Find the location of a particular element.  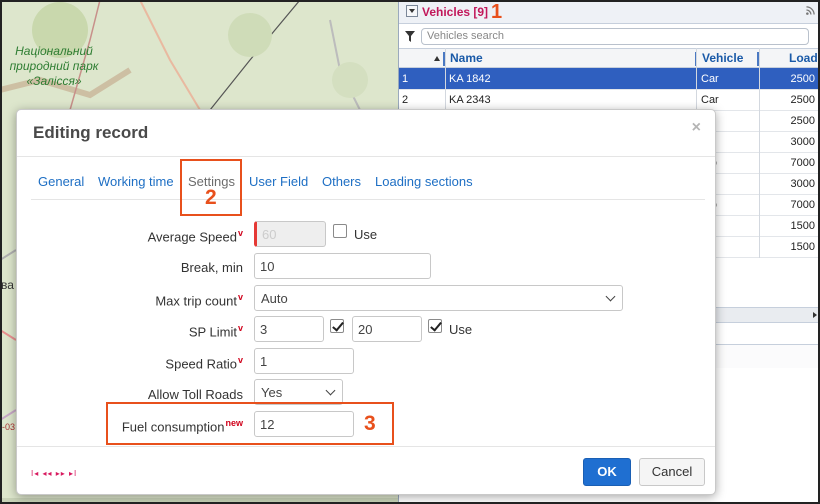

break-label: Break, min is located at coordinates (212, 267).